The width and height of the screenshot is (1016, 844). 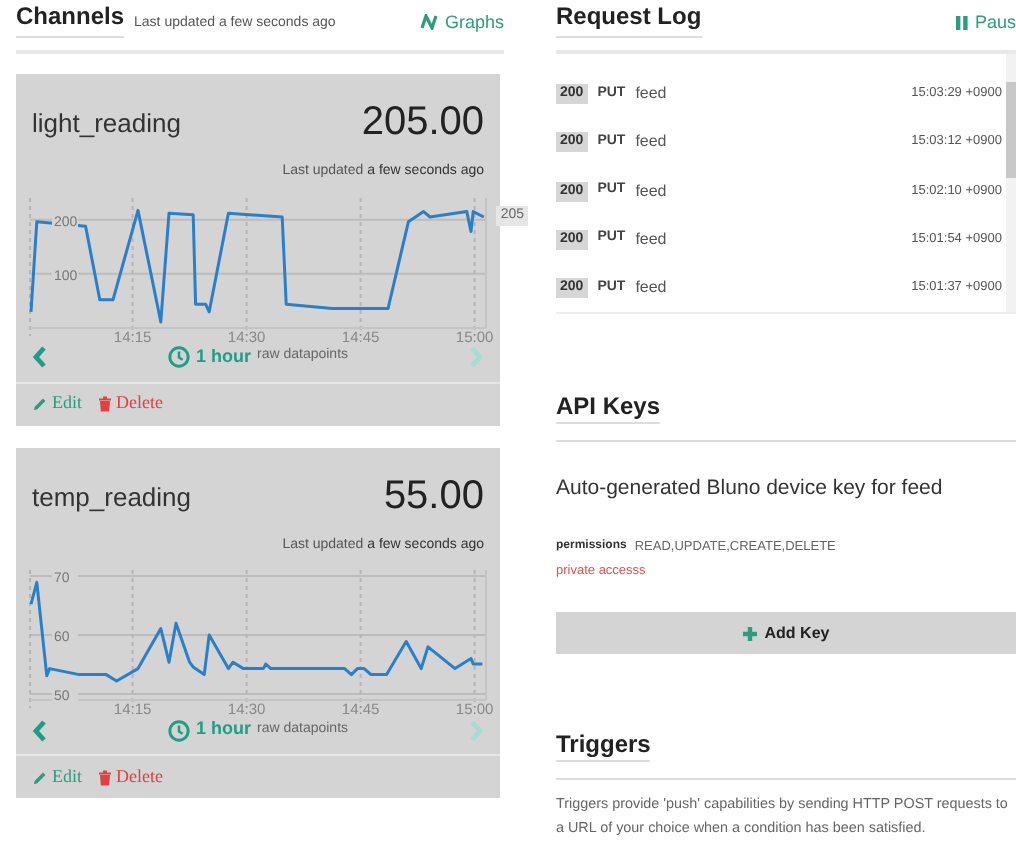 I want to click on channel-value: 205.00, so click(x=422, y=122).